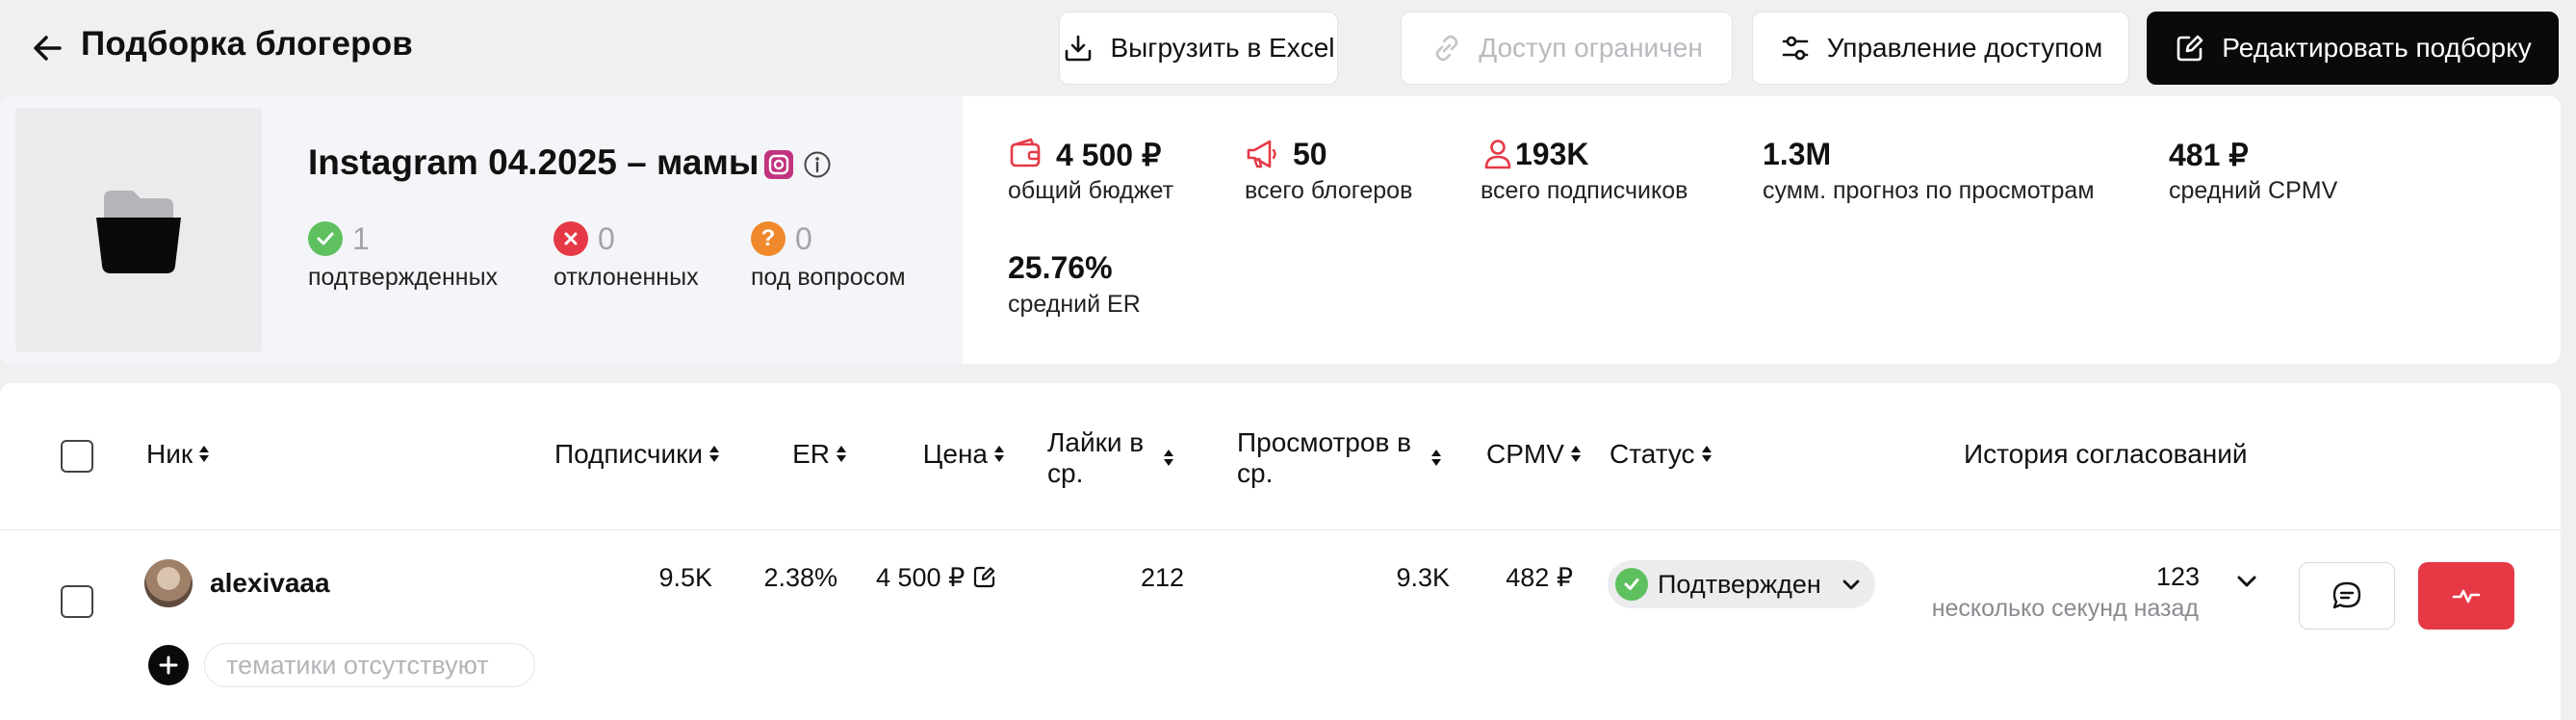 The height and width of the screenshot is (720, 2576). I want to click on cell-price-value: 4 500 ₽, so click(921, 577).